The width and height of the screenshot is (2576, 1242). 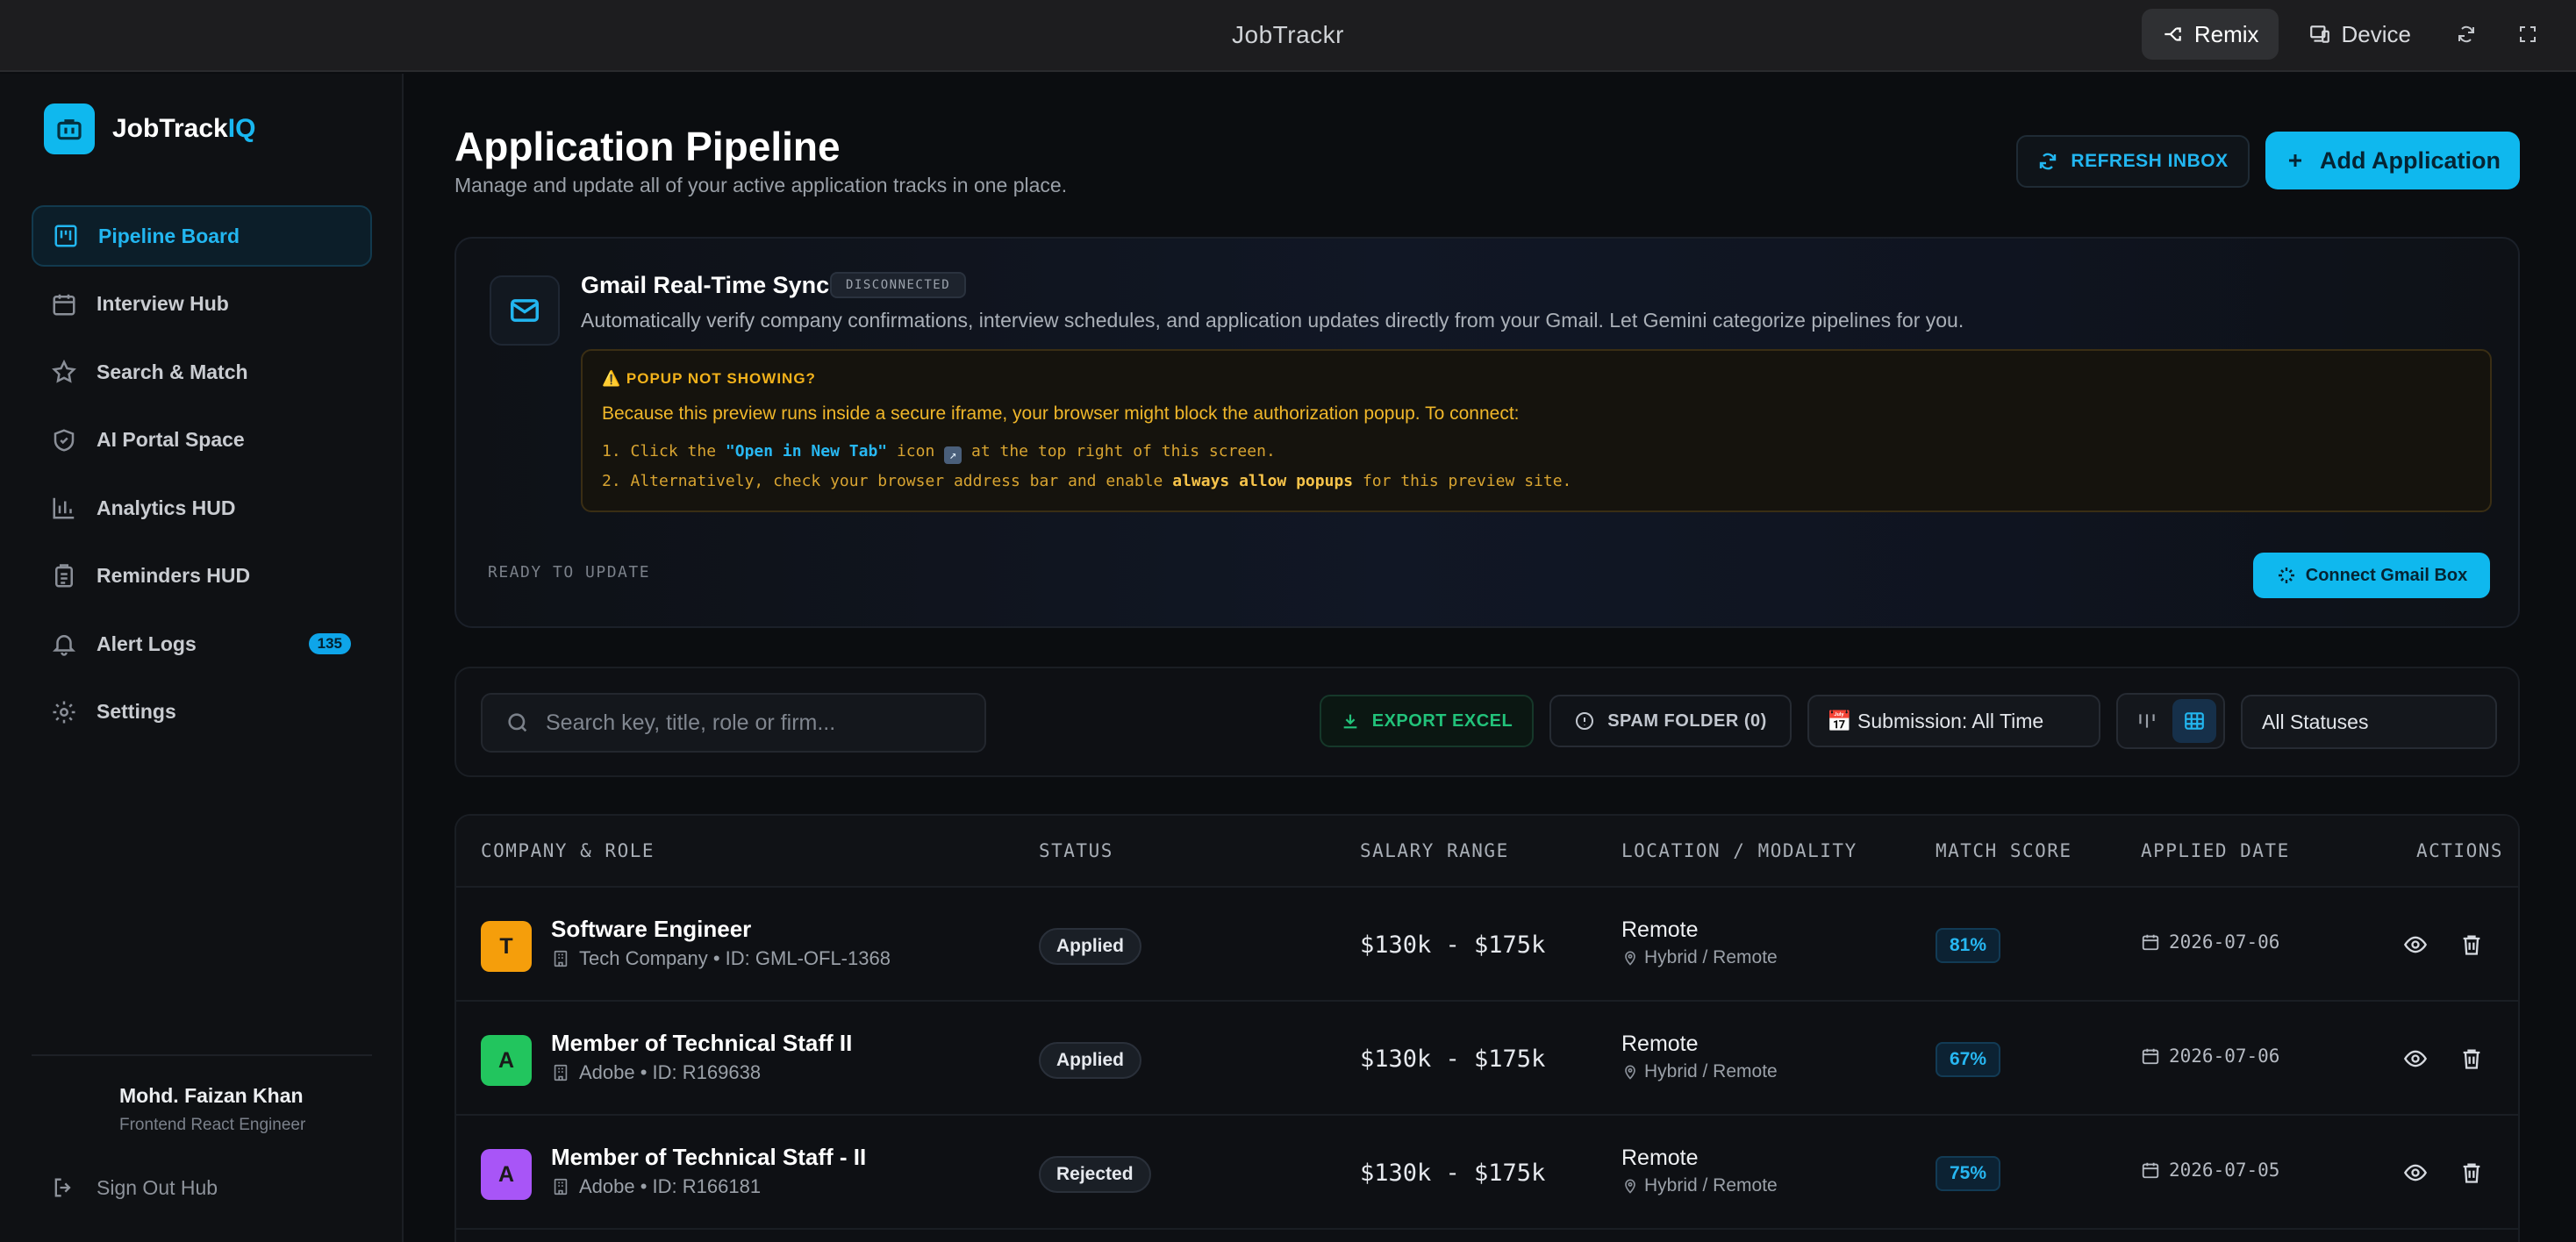 What do you see at coordinates (1630, 1072) in the screenshot?
I see `map-pin-icon` at bounding box center [1630, 1072].